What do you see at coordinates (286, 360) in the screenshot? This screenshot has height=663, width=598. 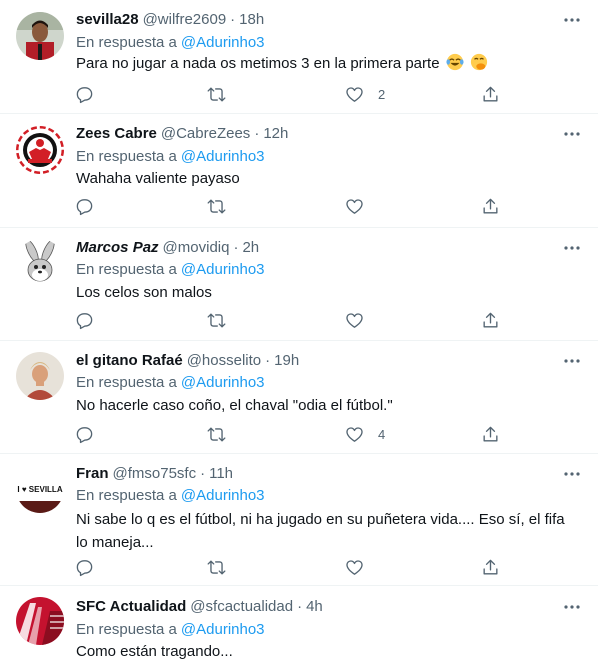 I see `timestamp: 19h` at bounding box center [286, 360].